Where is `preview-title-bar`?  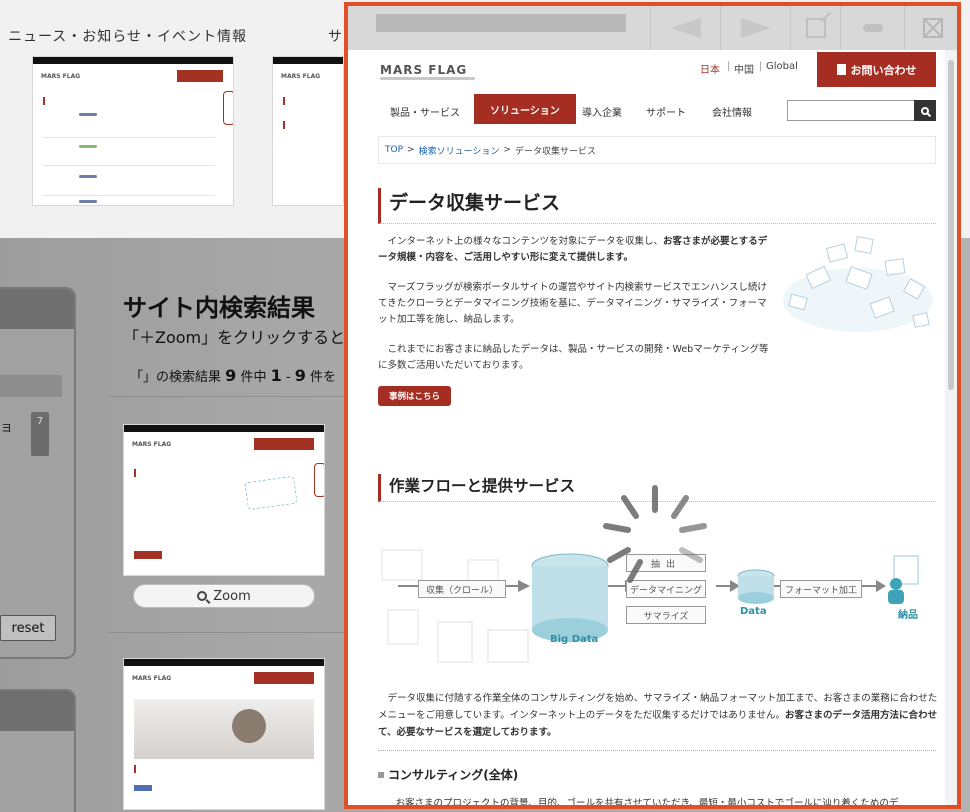
preview-title-bar is located at coordinates (501, 23).